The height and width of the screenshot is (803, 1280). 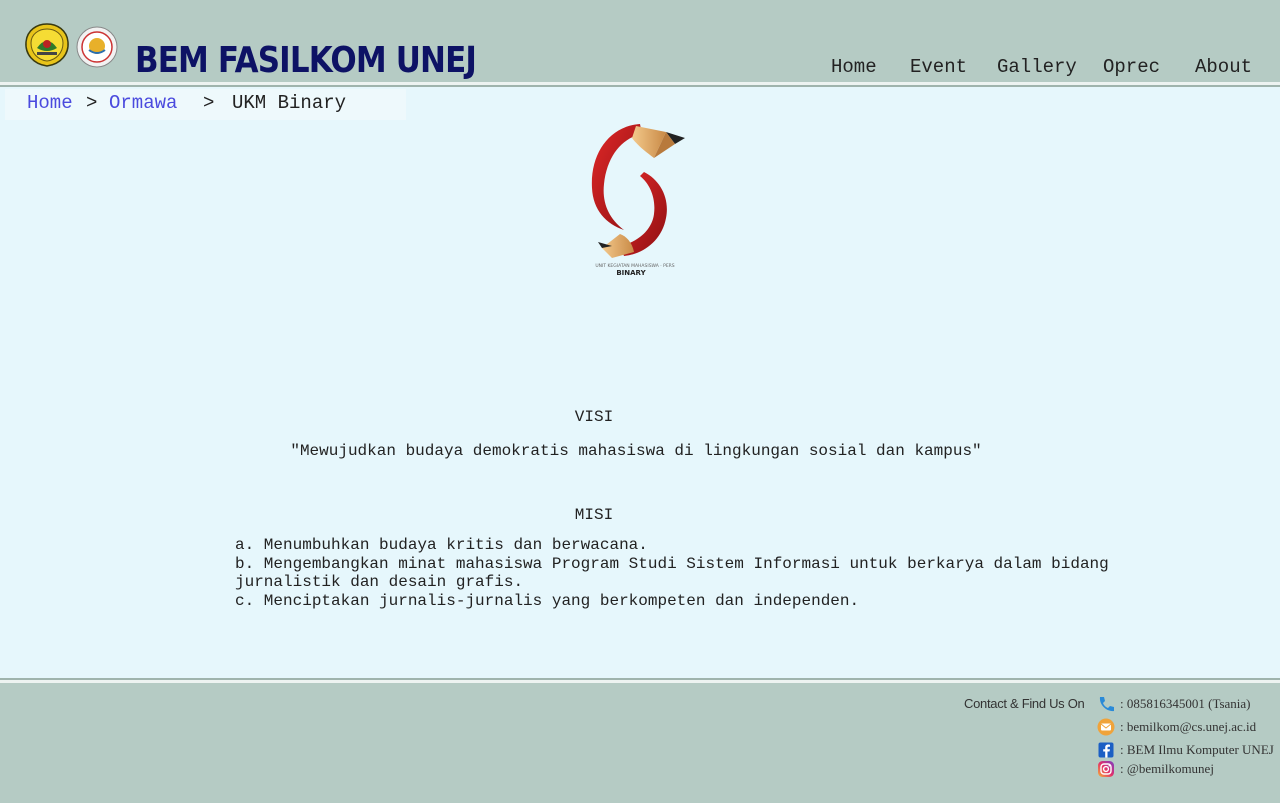 I want to click on contact-label: Contact & Find Us On, so click(x=1024, y=703).